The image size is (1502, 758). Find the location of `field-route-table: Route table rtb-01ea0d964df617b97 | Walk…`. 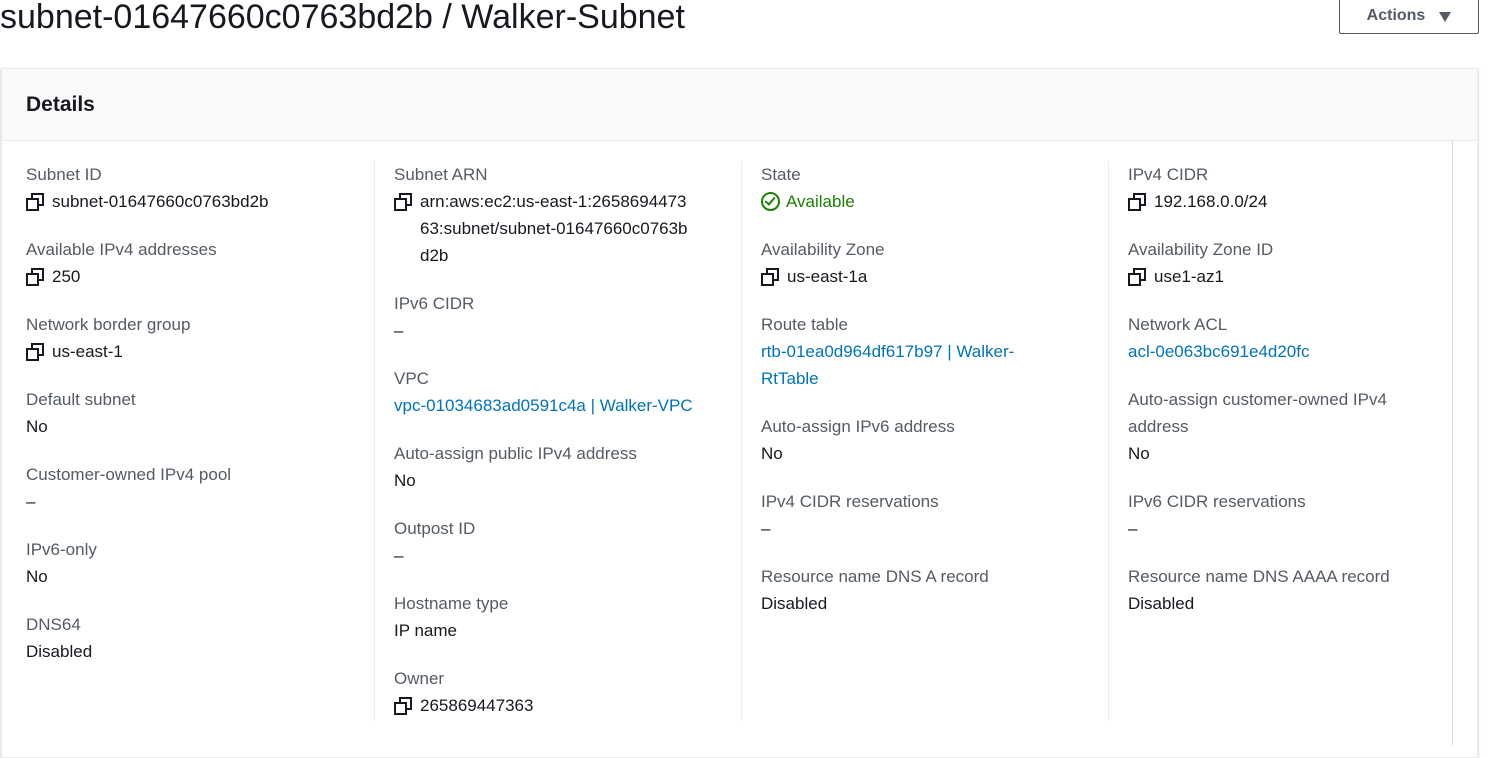

field-route-table: Route table rtb-01ea0d964df617b97 | Walk… is located at coordinates (931, 351).